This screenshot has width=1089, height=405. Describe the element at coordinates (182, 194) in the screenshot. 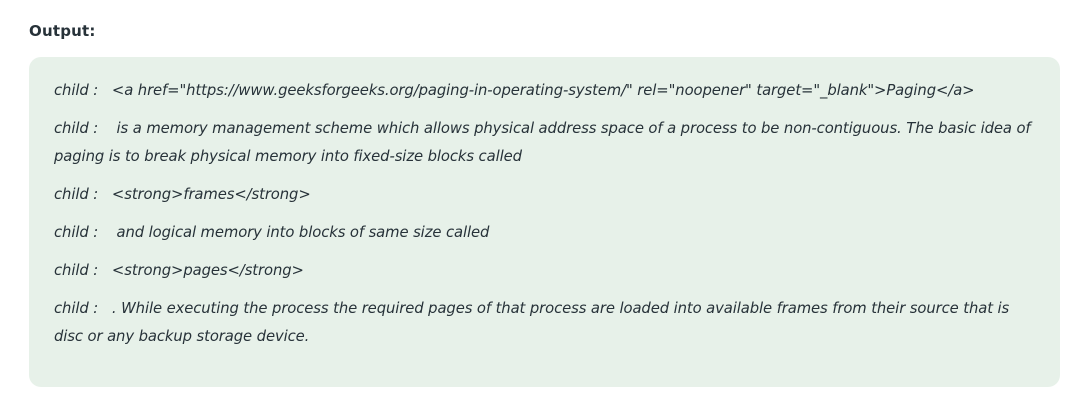

I see `output-line: child : <strong>frames</strong>` at that location.